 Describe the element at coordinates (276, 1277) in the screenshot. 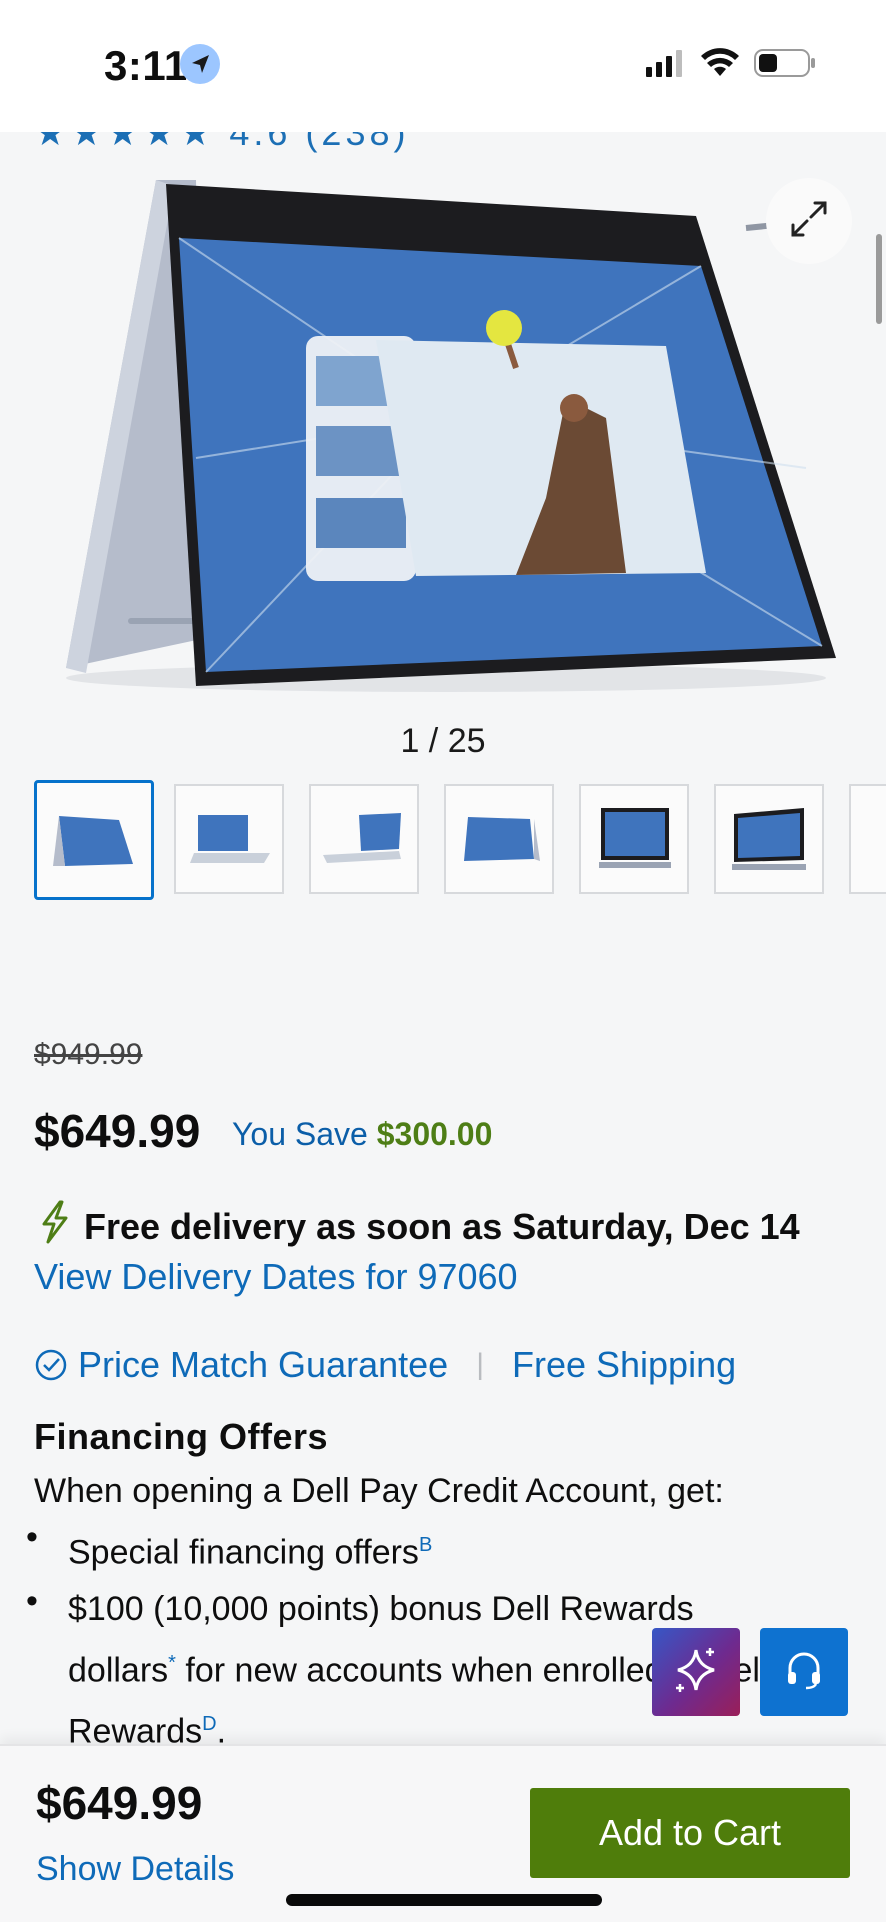

I see `view-delivery-dates-link: View Delivery Dates for 97060` at that location.